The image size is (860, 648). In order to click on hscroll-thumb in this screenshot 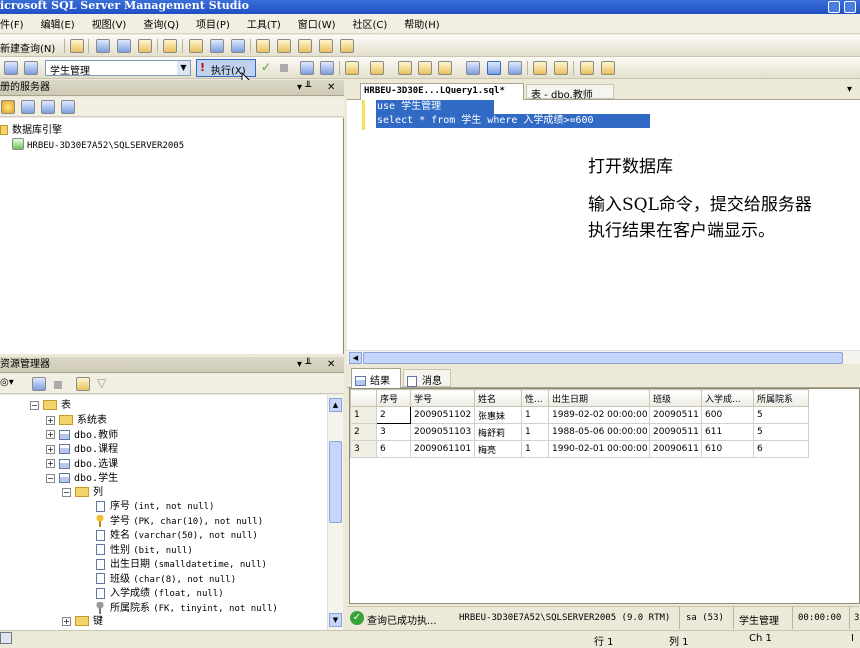, I will do `click(603, 358)`.